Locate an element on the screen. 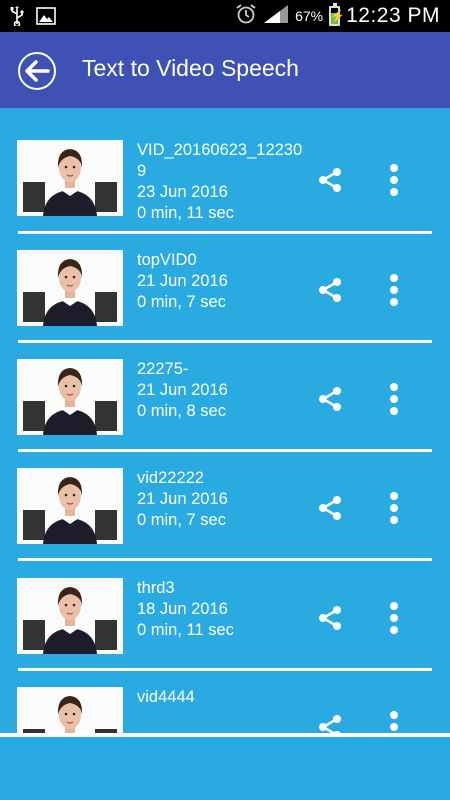 This screenshot has height=800, width=450. video-name: vid22222 is located at coordinates (170, 478).